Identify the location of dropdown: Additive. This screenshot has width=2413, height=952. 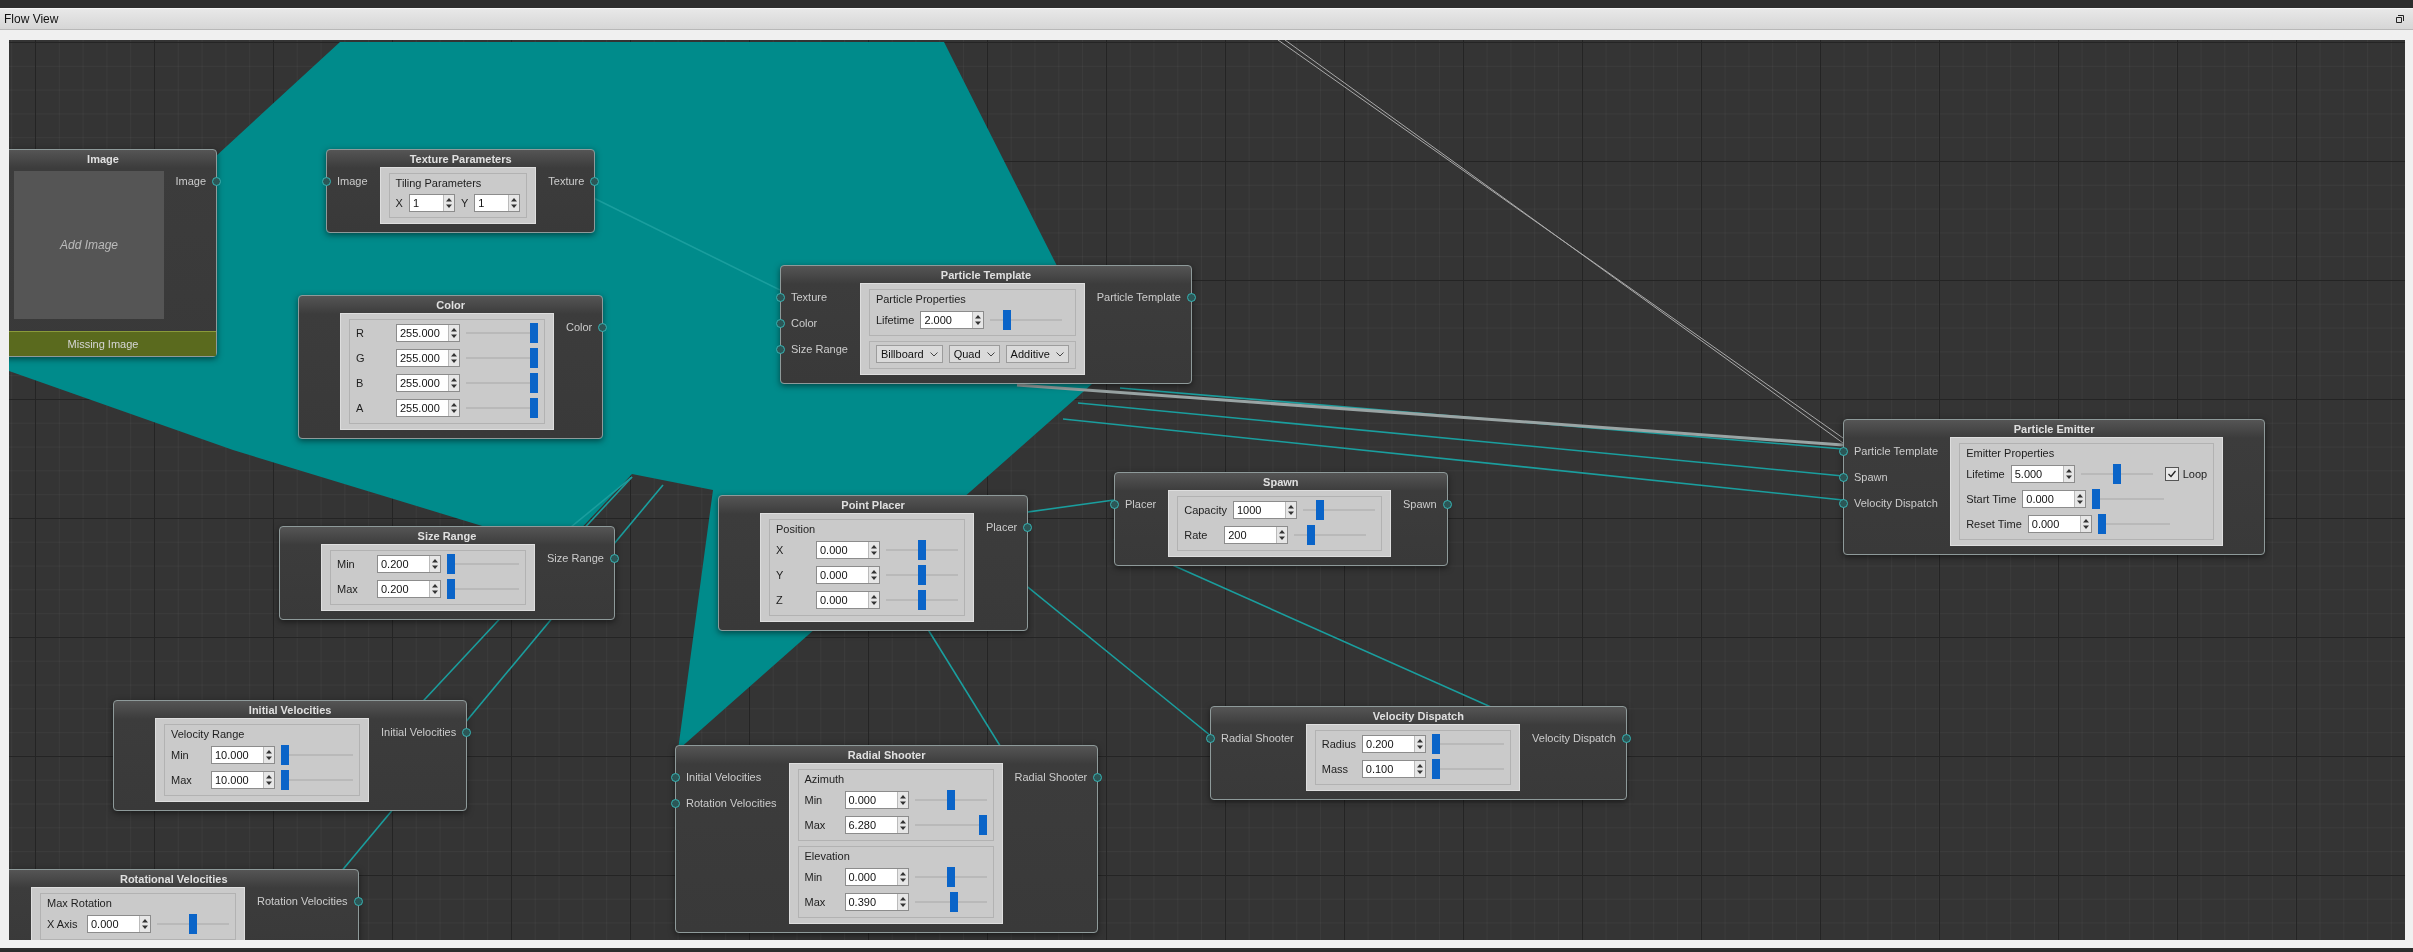
(1037, 354).